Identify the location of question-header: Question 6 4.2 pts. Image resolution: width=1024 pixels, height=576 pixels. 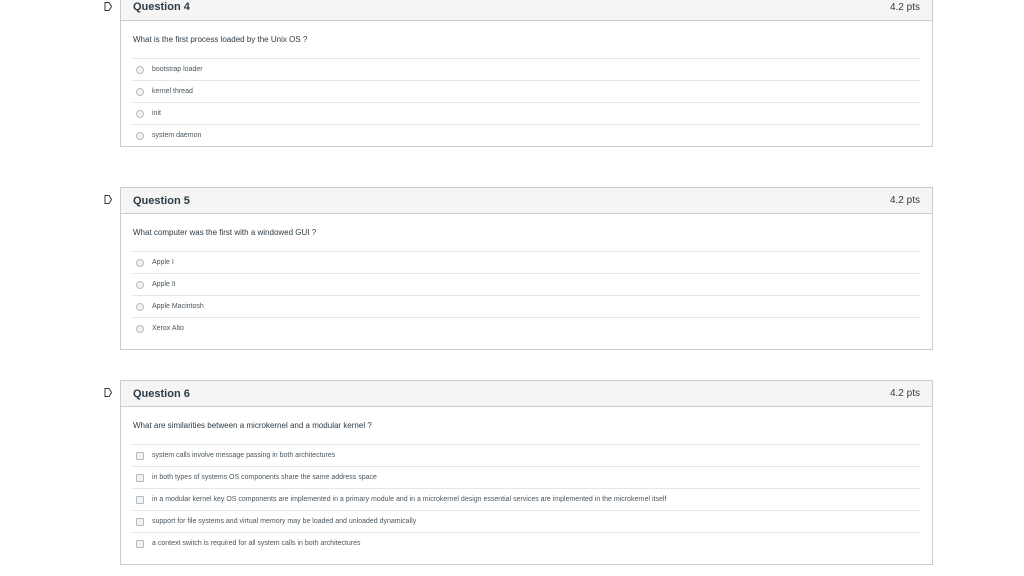
(526, 394).